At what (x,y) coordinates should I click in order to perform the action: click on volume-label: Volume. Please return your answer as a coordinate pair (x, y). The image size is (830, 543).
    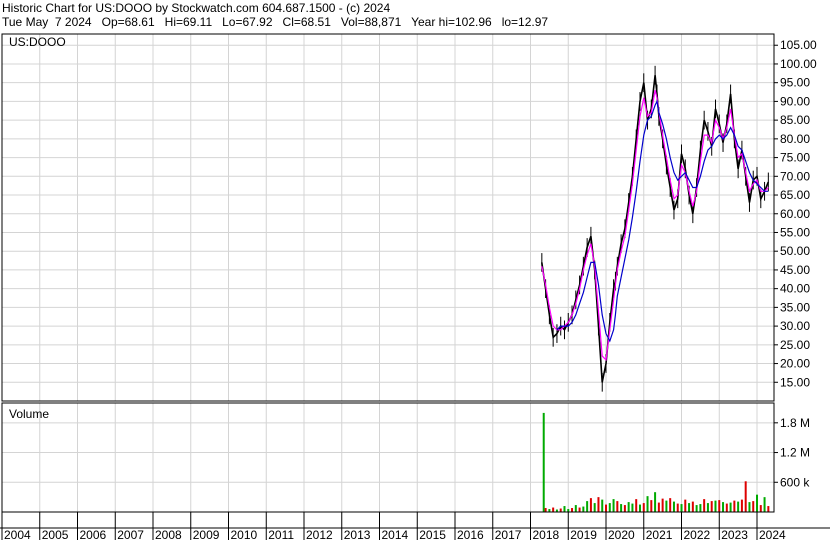
    Looking at the image, I should click on (29, 414).